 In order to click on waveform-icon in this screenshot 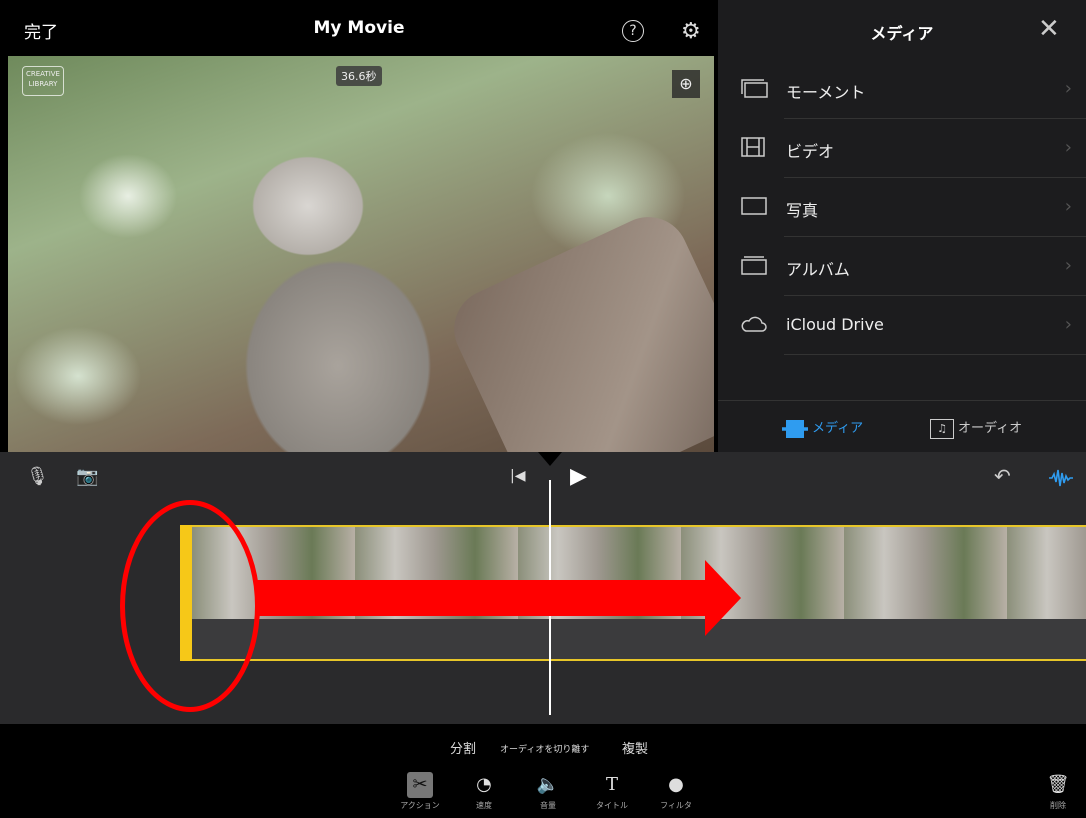, I will do `click(1061, 478)`.